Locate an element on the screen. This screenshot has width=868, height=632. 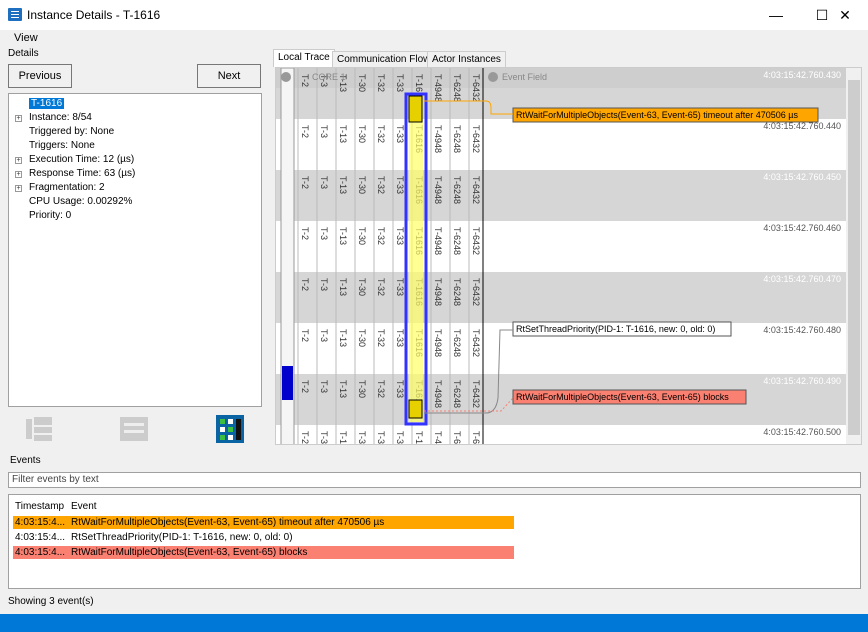
tree-item: T-1616 is located at coordinates (47, 103).